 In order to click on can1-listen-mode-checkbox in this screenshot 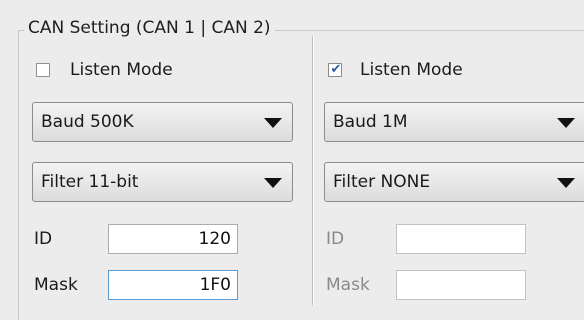, I will do `click(43, 70)`.